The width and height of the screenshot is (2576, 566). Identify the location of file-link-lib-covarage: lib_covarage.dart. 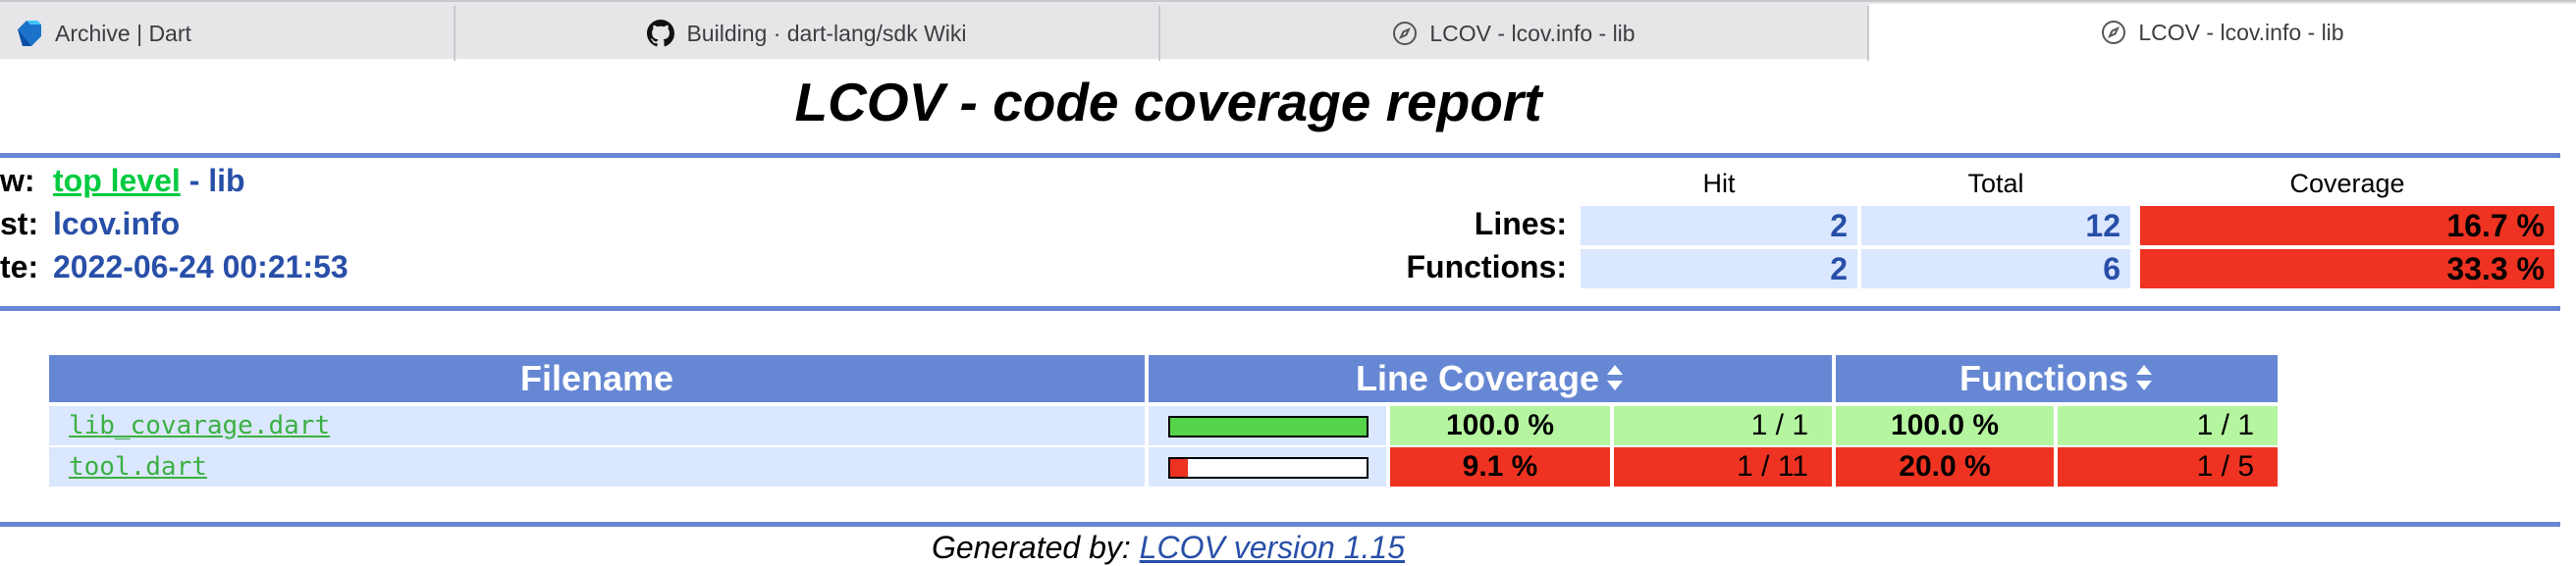
(199, 425).